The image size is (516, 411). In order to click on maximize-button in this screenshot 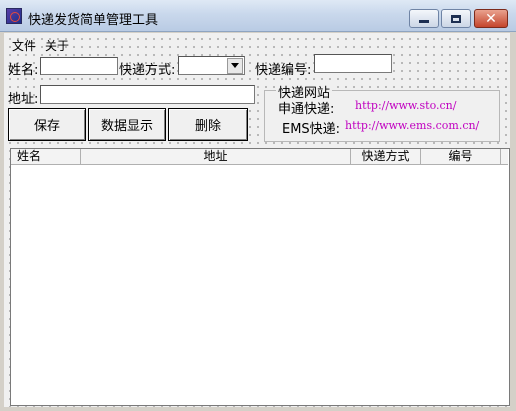, I will do `click(456, 18)`.